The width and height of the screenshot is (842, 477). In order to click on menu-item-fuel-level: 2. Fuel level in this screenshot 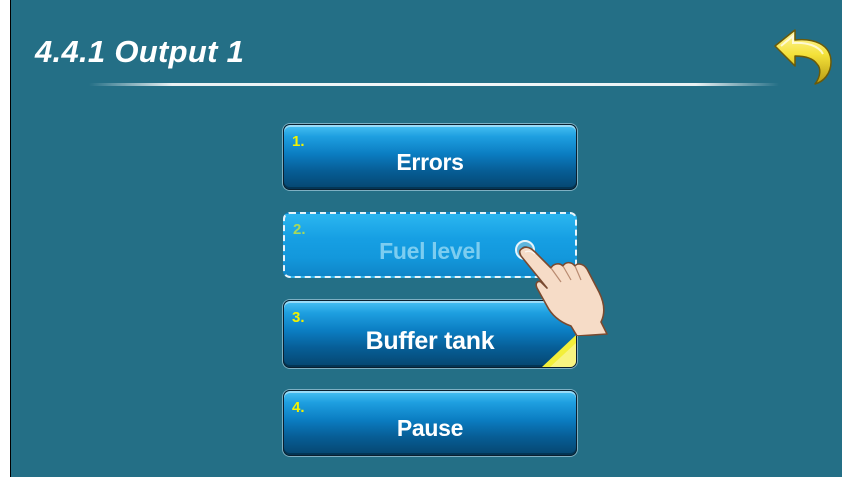, I will do `click(430, 245)`.